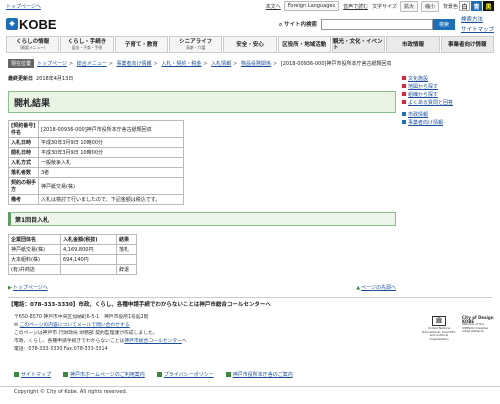 This screenshot has height=404, width=500. What do you see at coordinates (96, 186) in the screenshot?
I see `table-row: 契約の相手方 神戸紙交易(株)` at bounding box center [96, 186].